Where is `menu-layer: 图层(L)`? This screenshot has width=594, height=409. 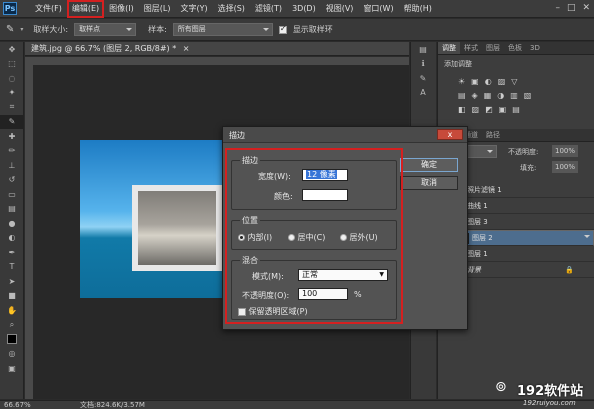 menu-layer: 图层(L) is located at coordinates (157, 9).